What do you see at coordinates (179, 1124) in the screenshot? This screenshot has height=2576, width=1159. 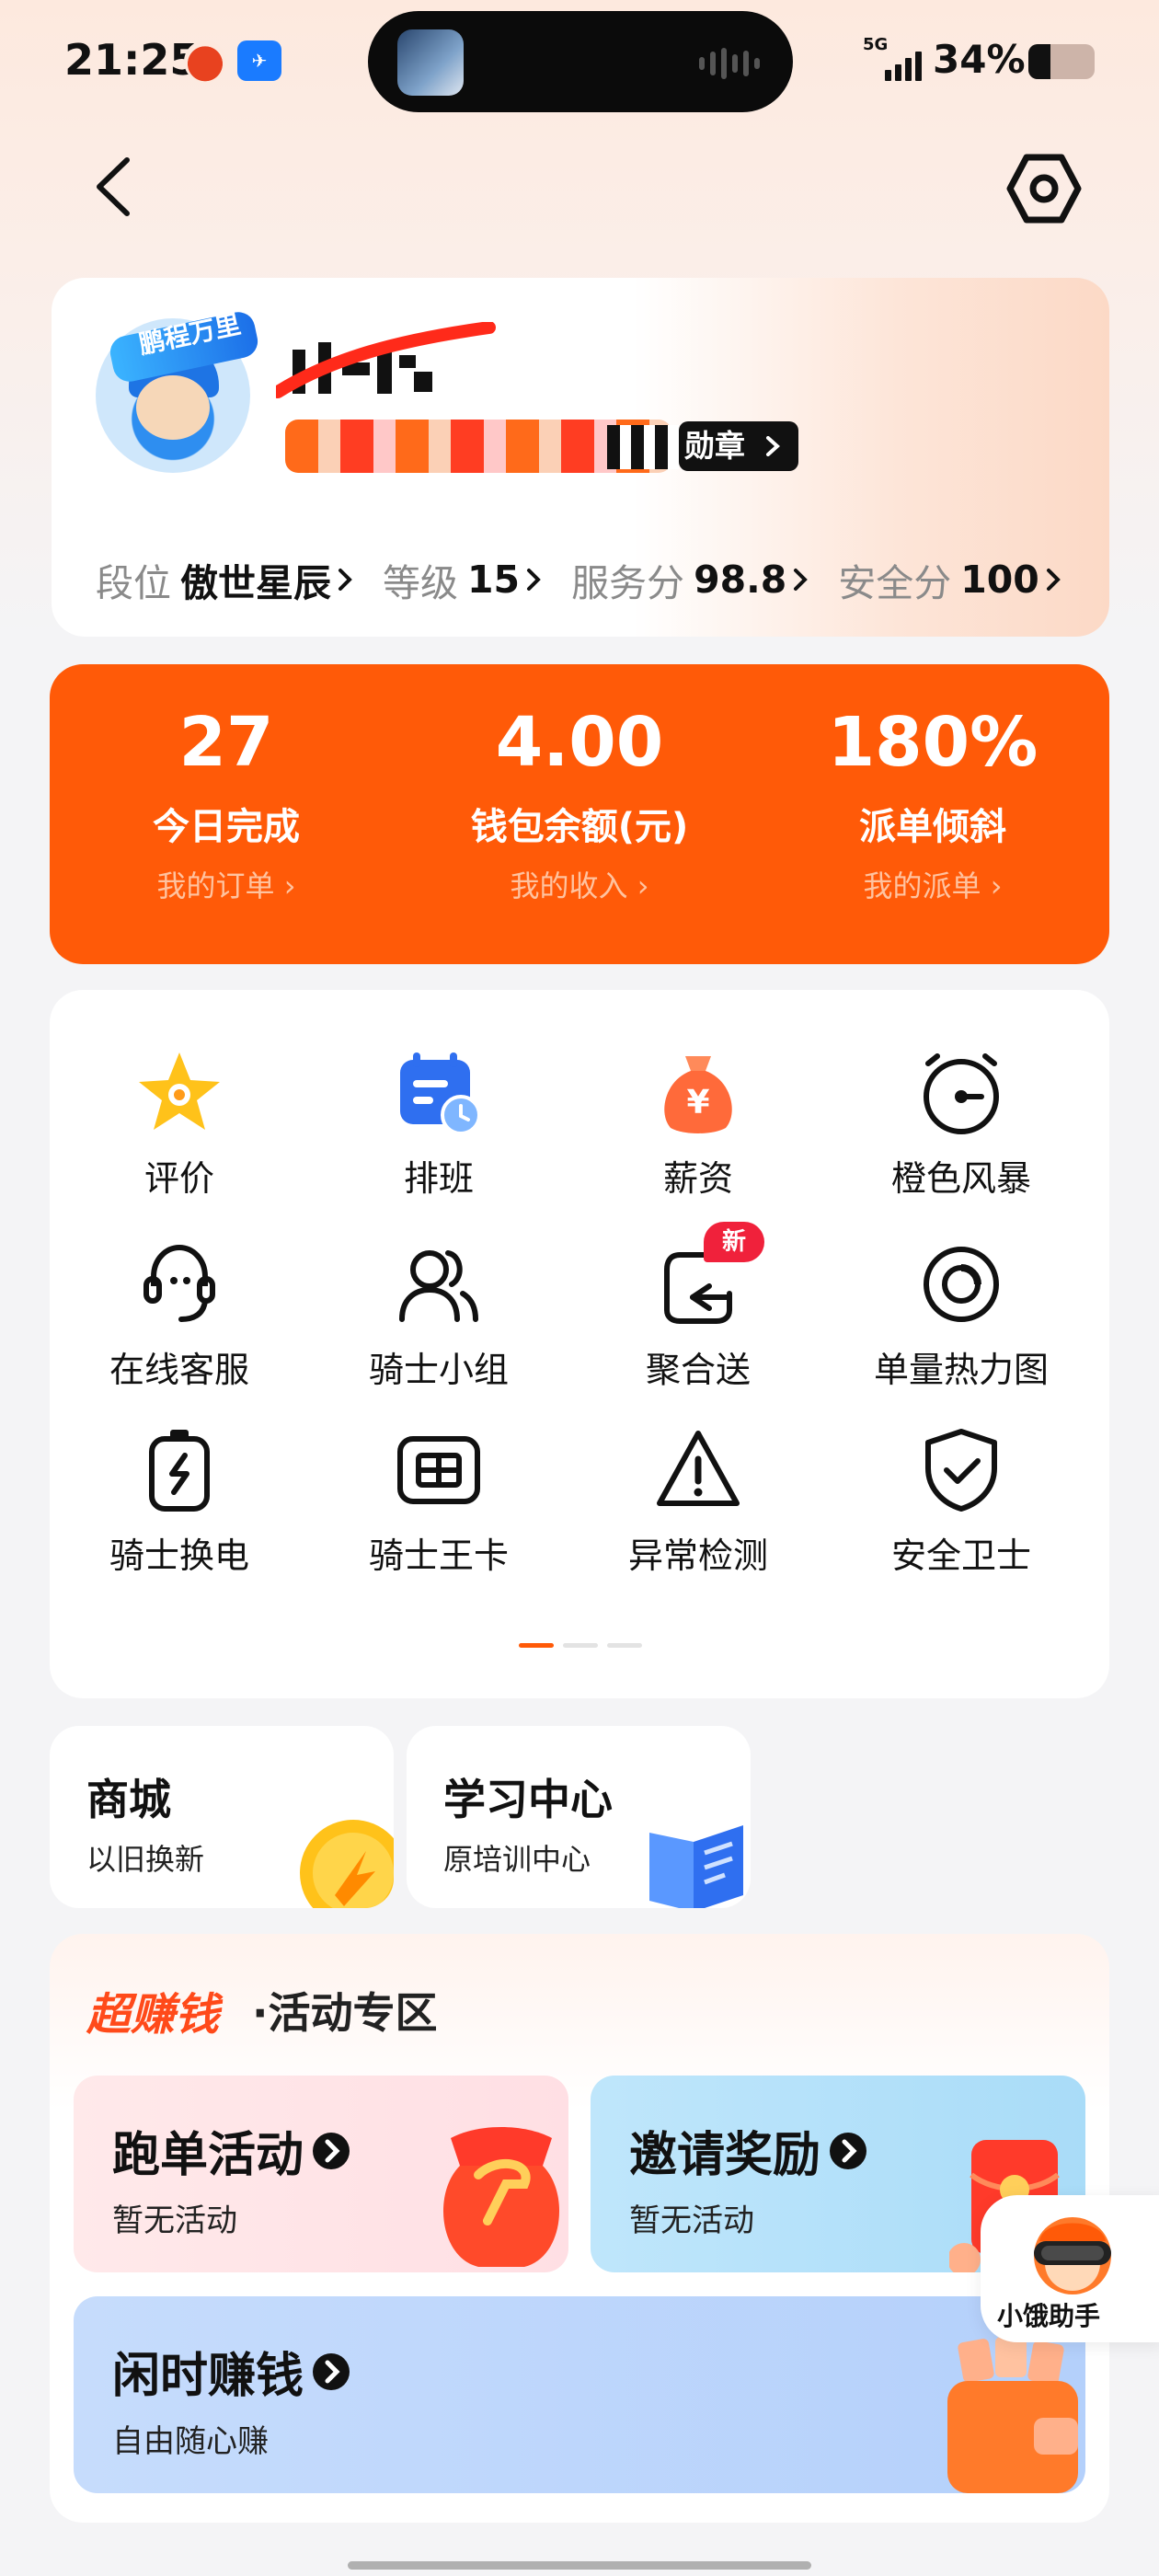 I see `grid-item-rating: 评价` at bounding box center [179, 1124].